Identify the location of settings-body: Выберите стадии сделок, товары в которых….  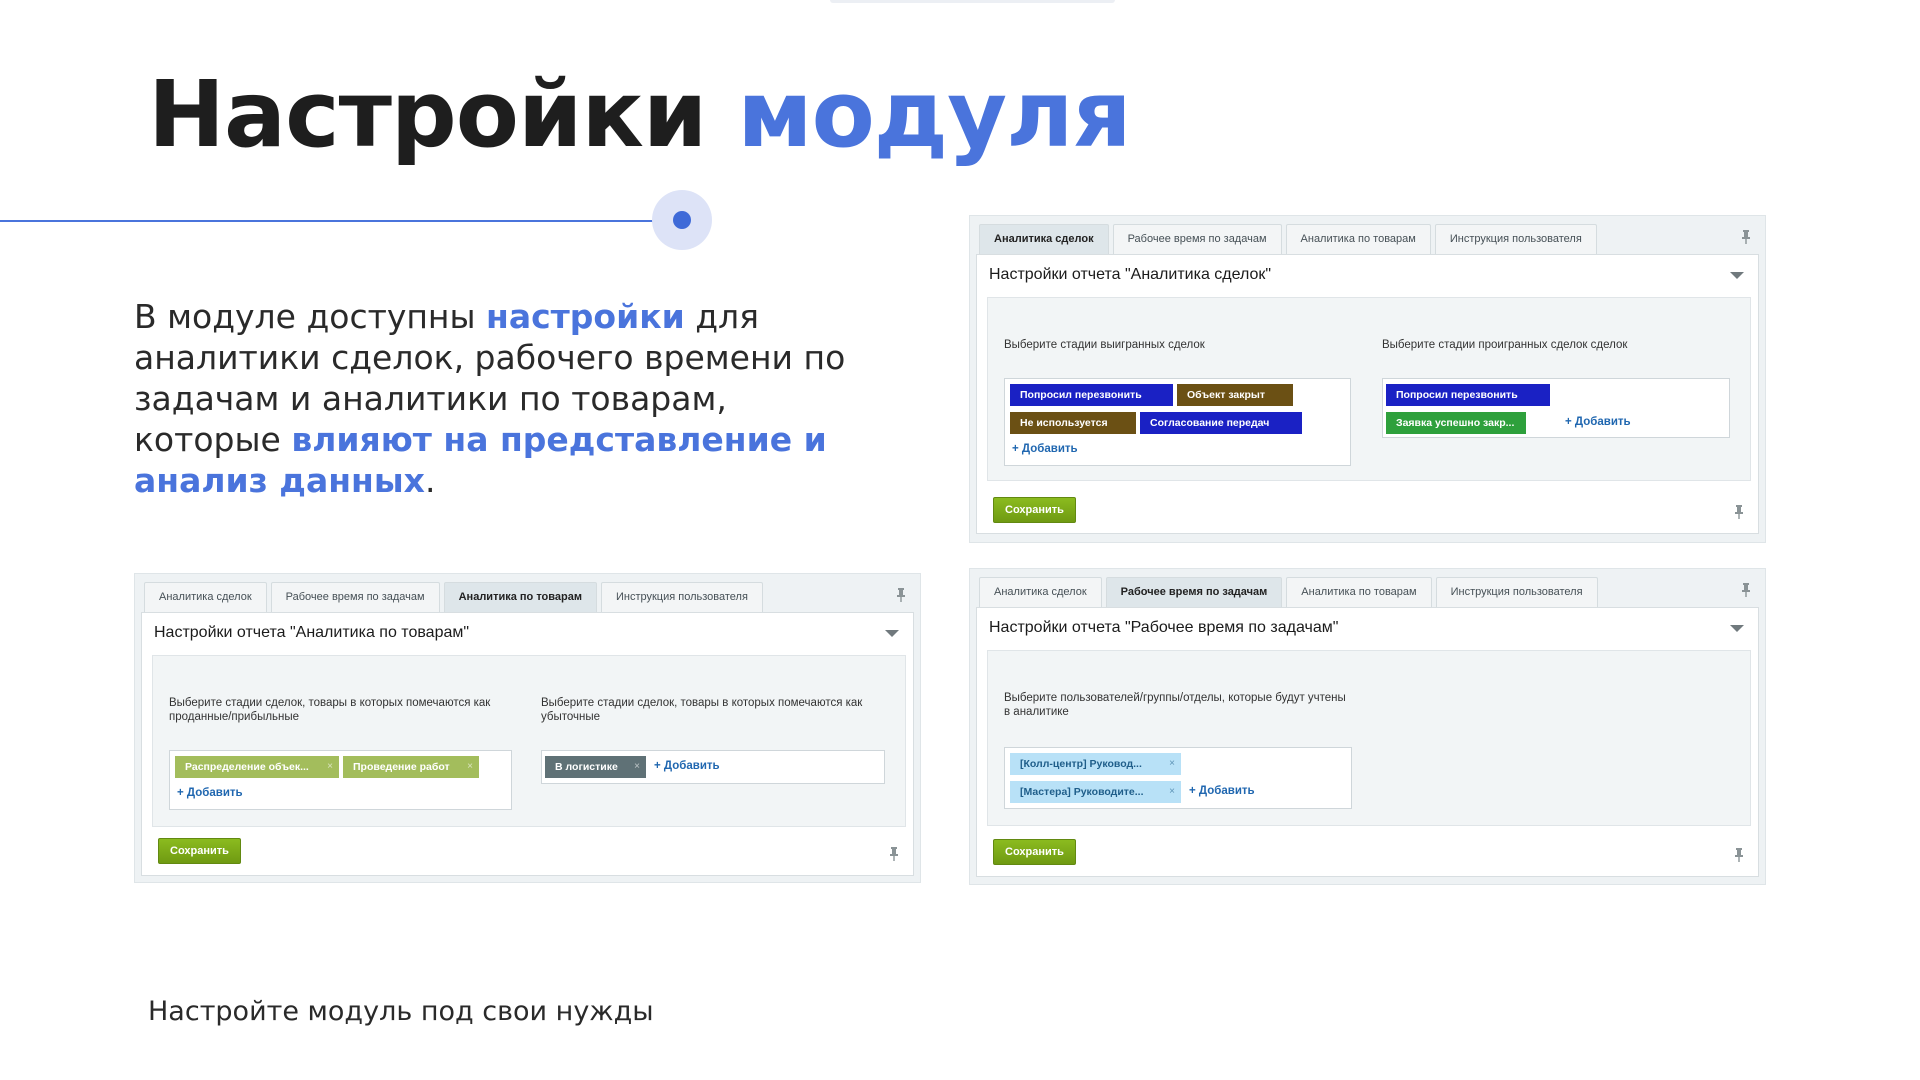
(529, 741).